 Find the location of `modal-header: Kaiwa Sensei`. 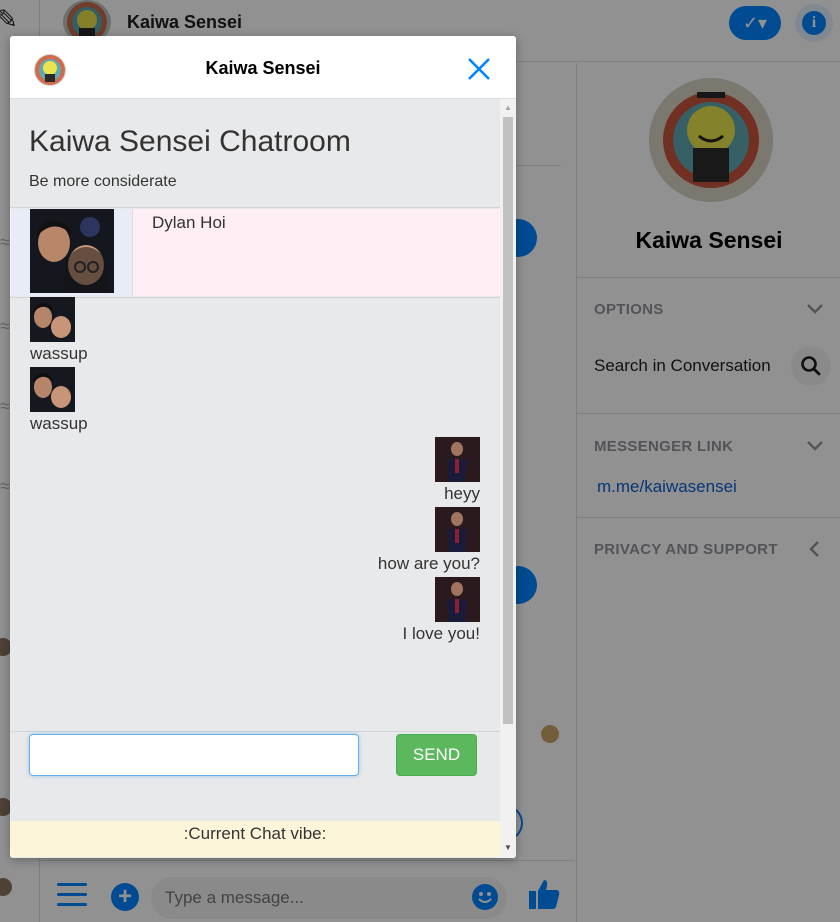

modal-header: Kaiwa Sensei is located at coordinates (263, 67).